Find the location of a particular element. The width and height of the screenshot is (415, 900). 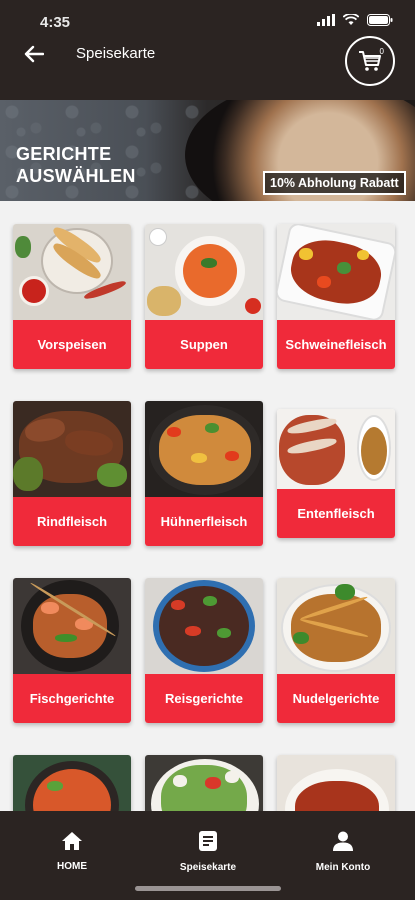

banner-heading: GERICHTE AUSWÄHLEN is located at coordinates (76, 165).